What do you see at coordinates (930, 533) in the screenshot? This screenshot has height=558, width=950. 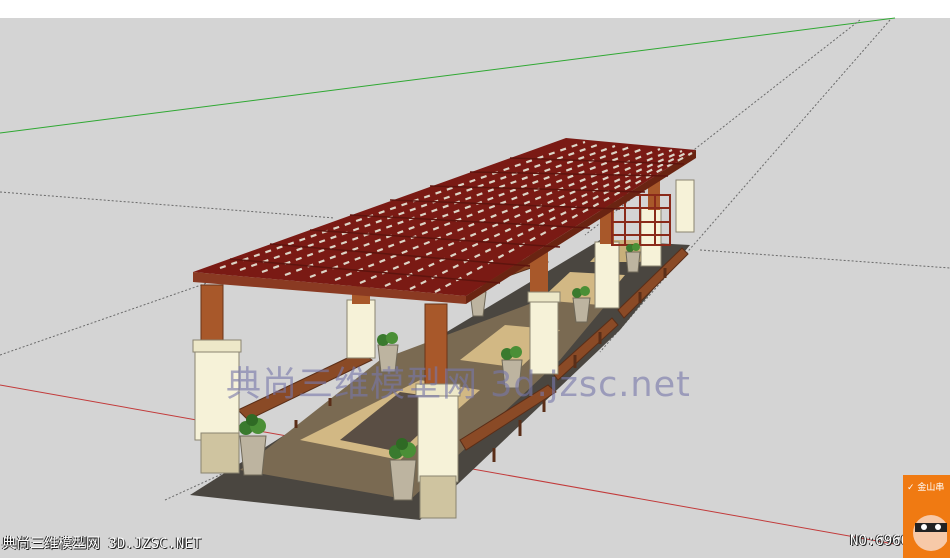 I see `mascot-icon` at bounding box center [930, 533].